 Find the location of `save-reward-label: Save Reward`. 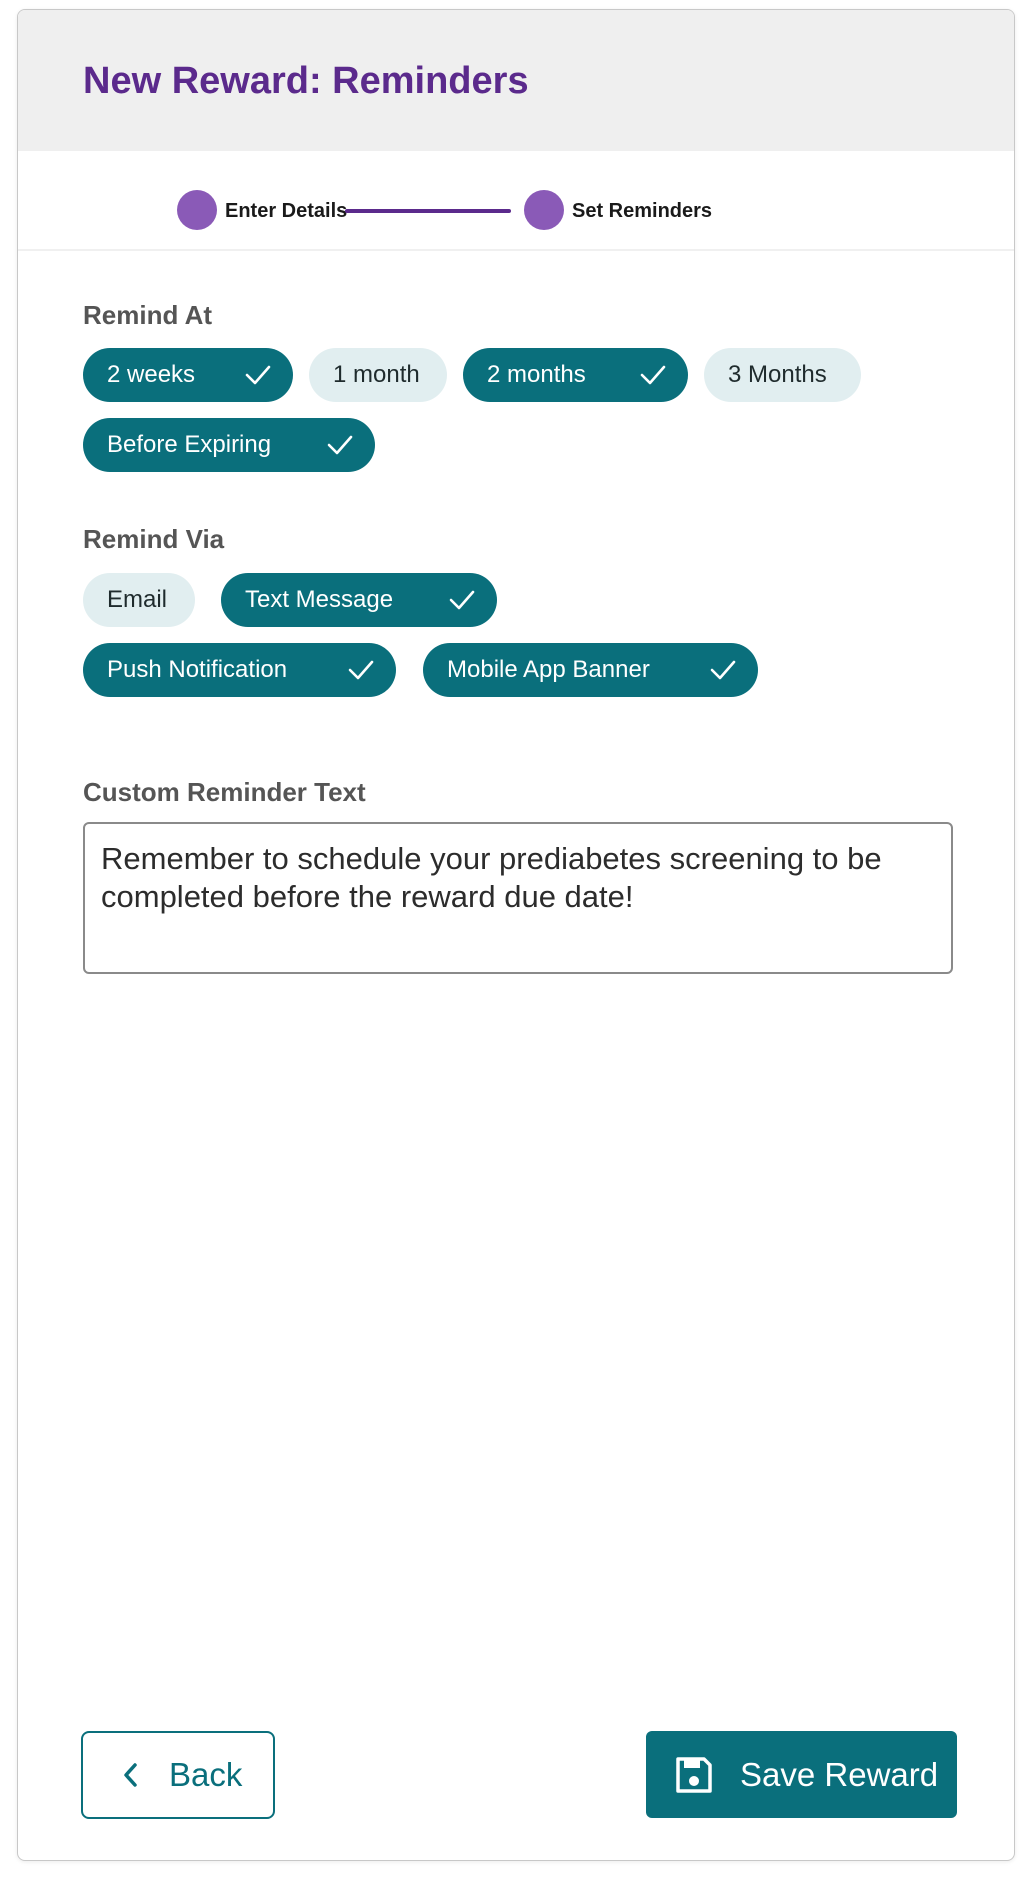

save-reward-label: Save Reward is located at coordinates (839, 1774).